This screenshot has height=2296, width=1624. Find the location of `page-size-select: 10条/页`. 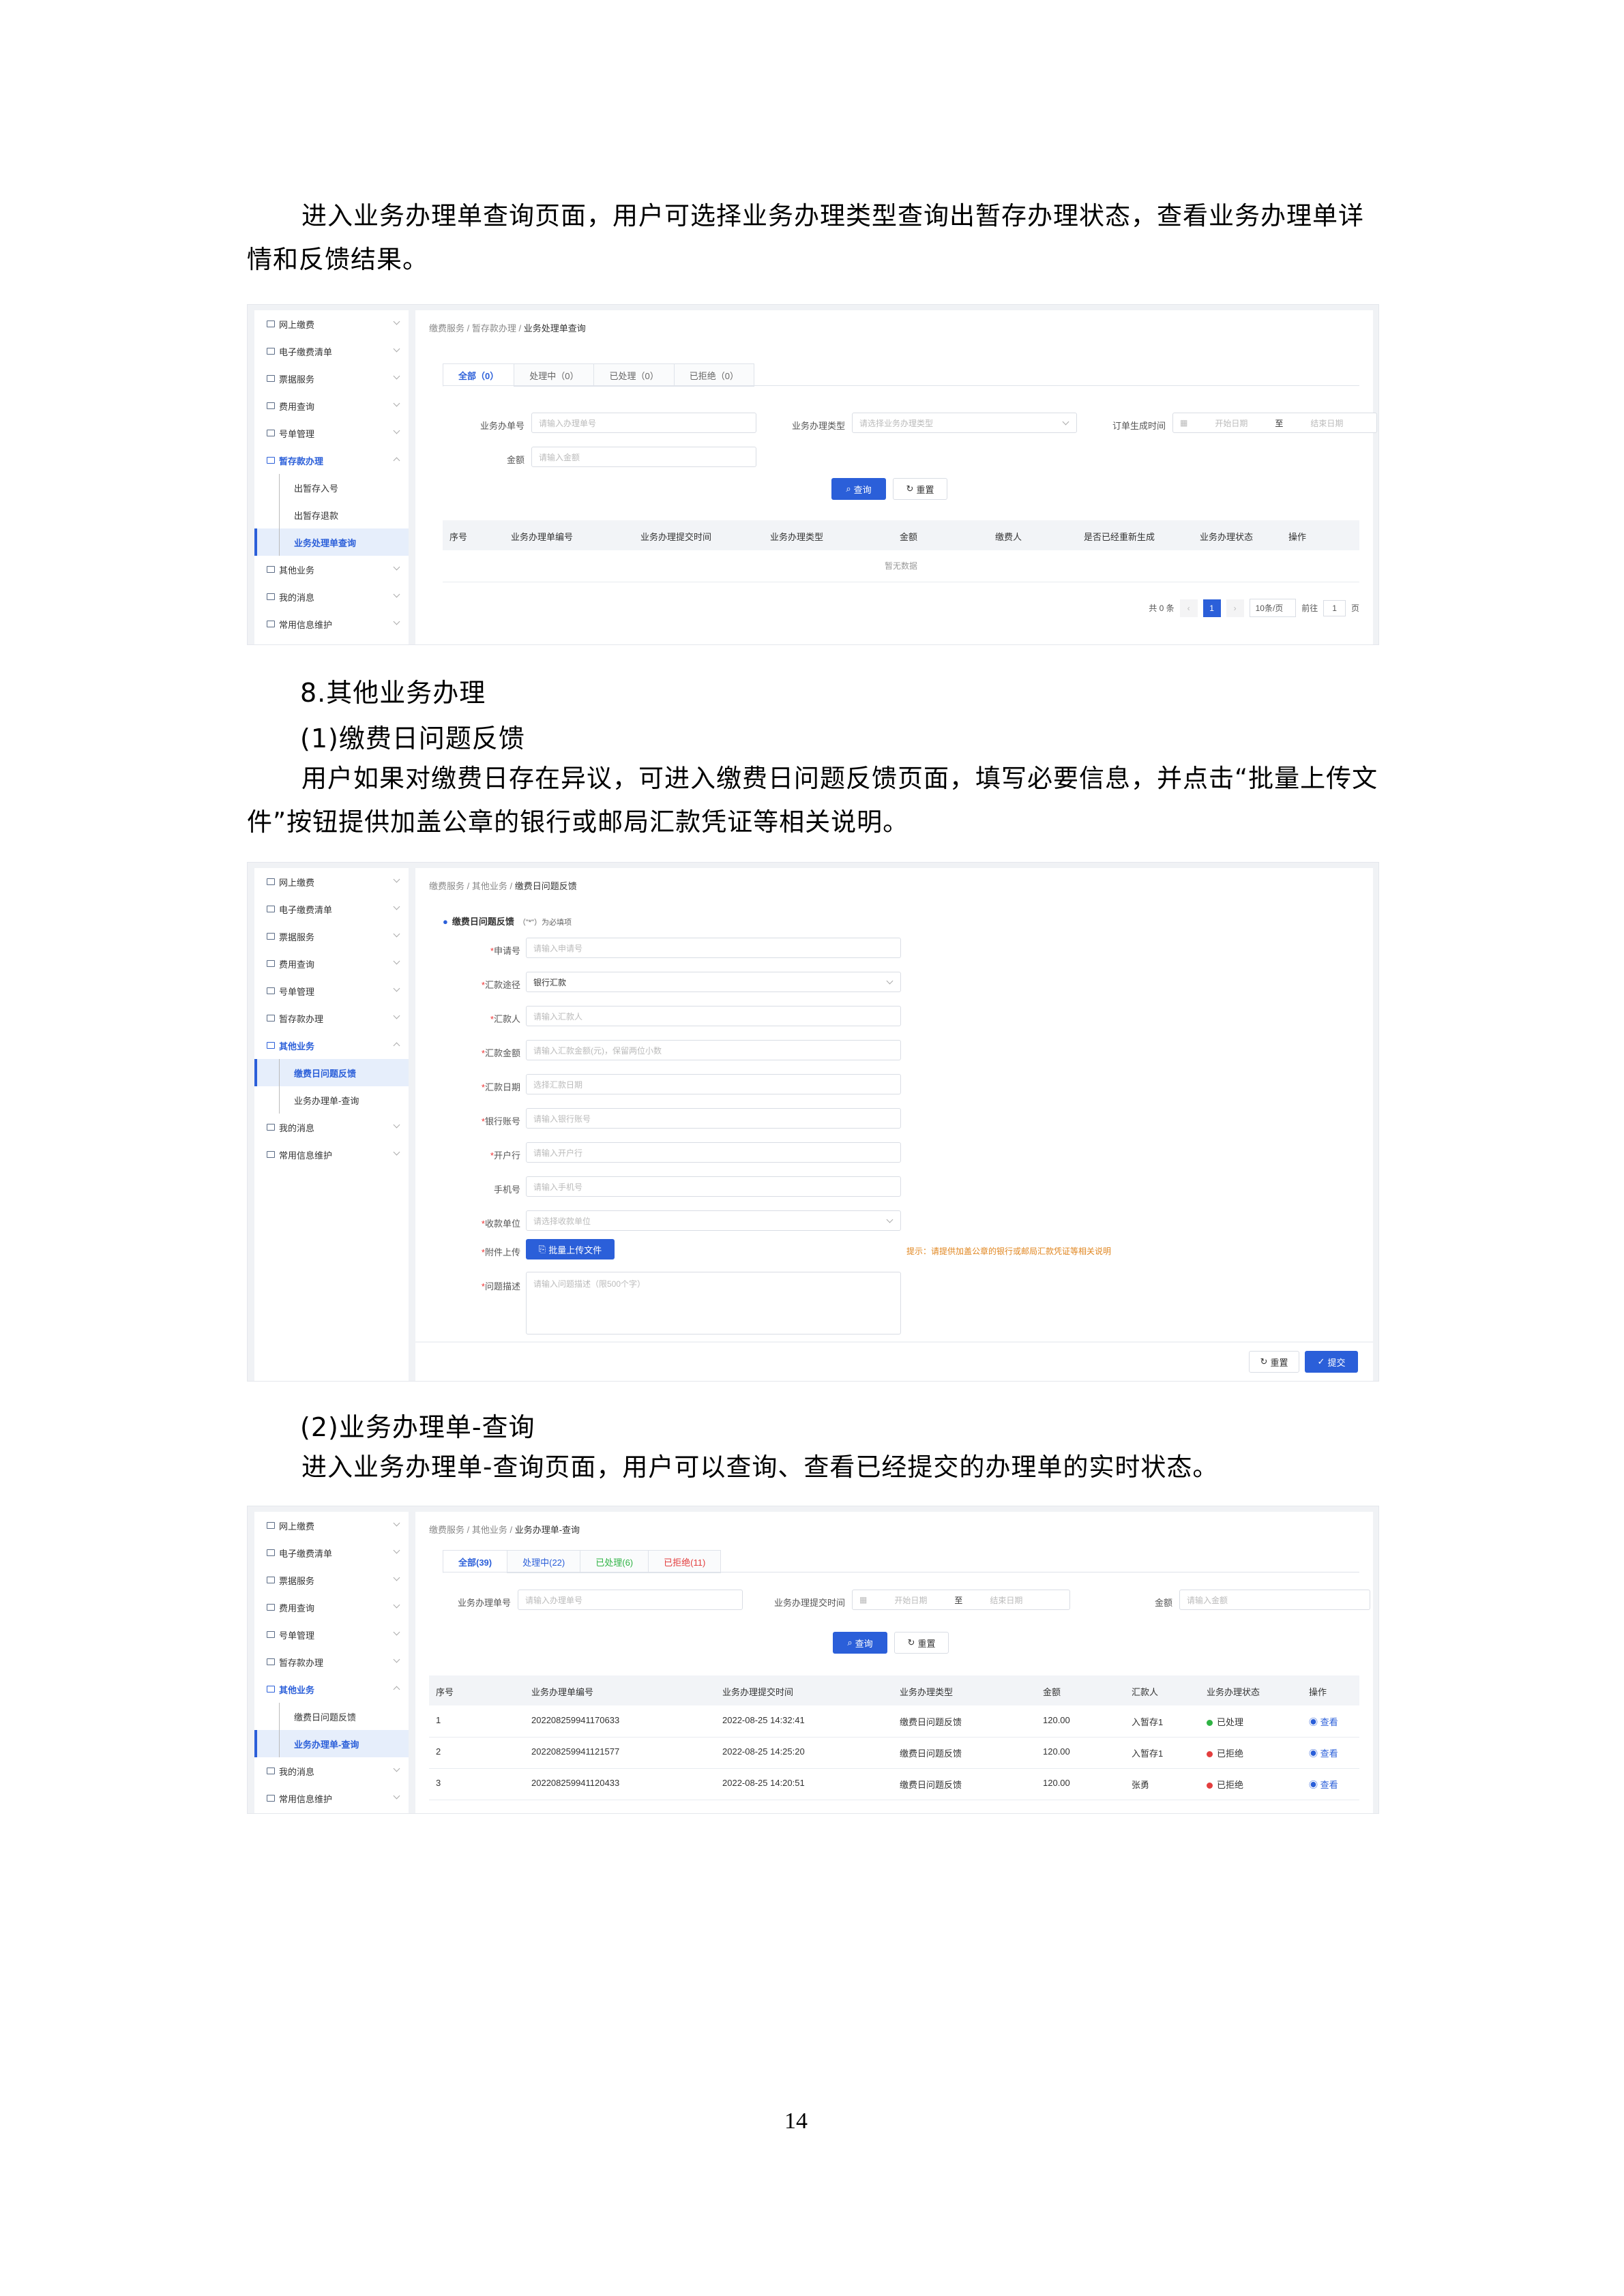

page-size-select: 10条/页 is located at coordinates (1273, 608).